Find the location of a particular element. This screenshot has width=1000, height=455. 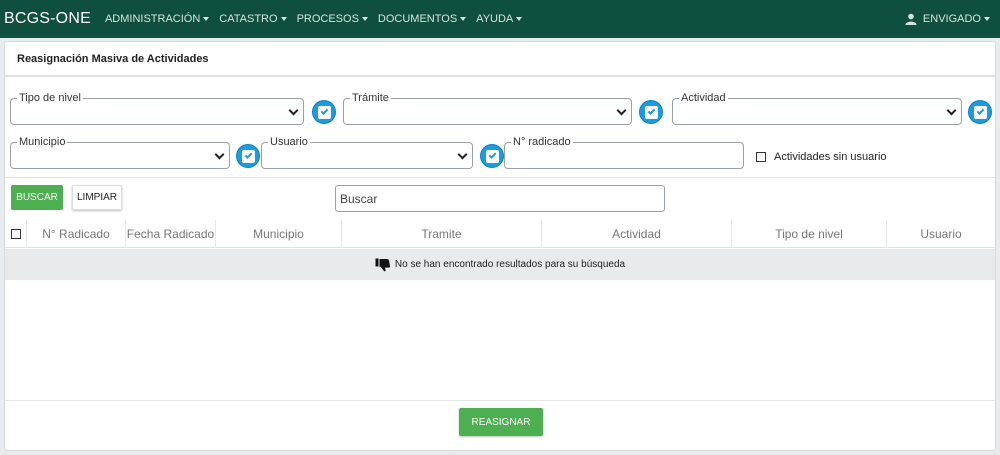

menu-catastro-label: CATASTRO is located at coordinates (248, 19).